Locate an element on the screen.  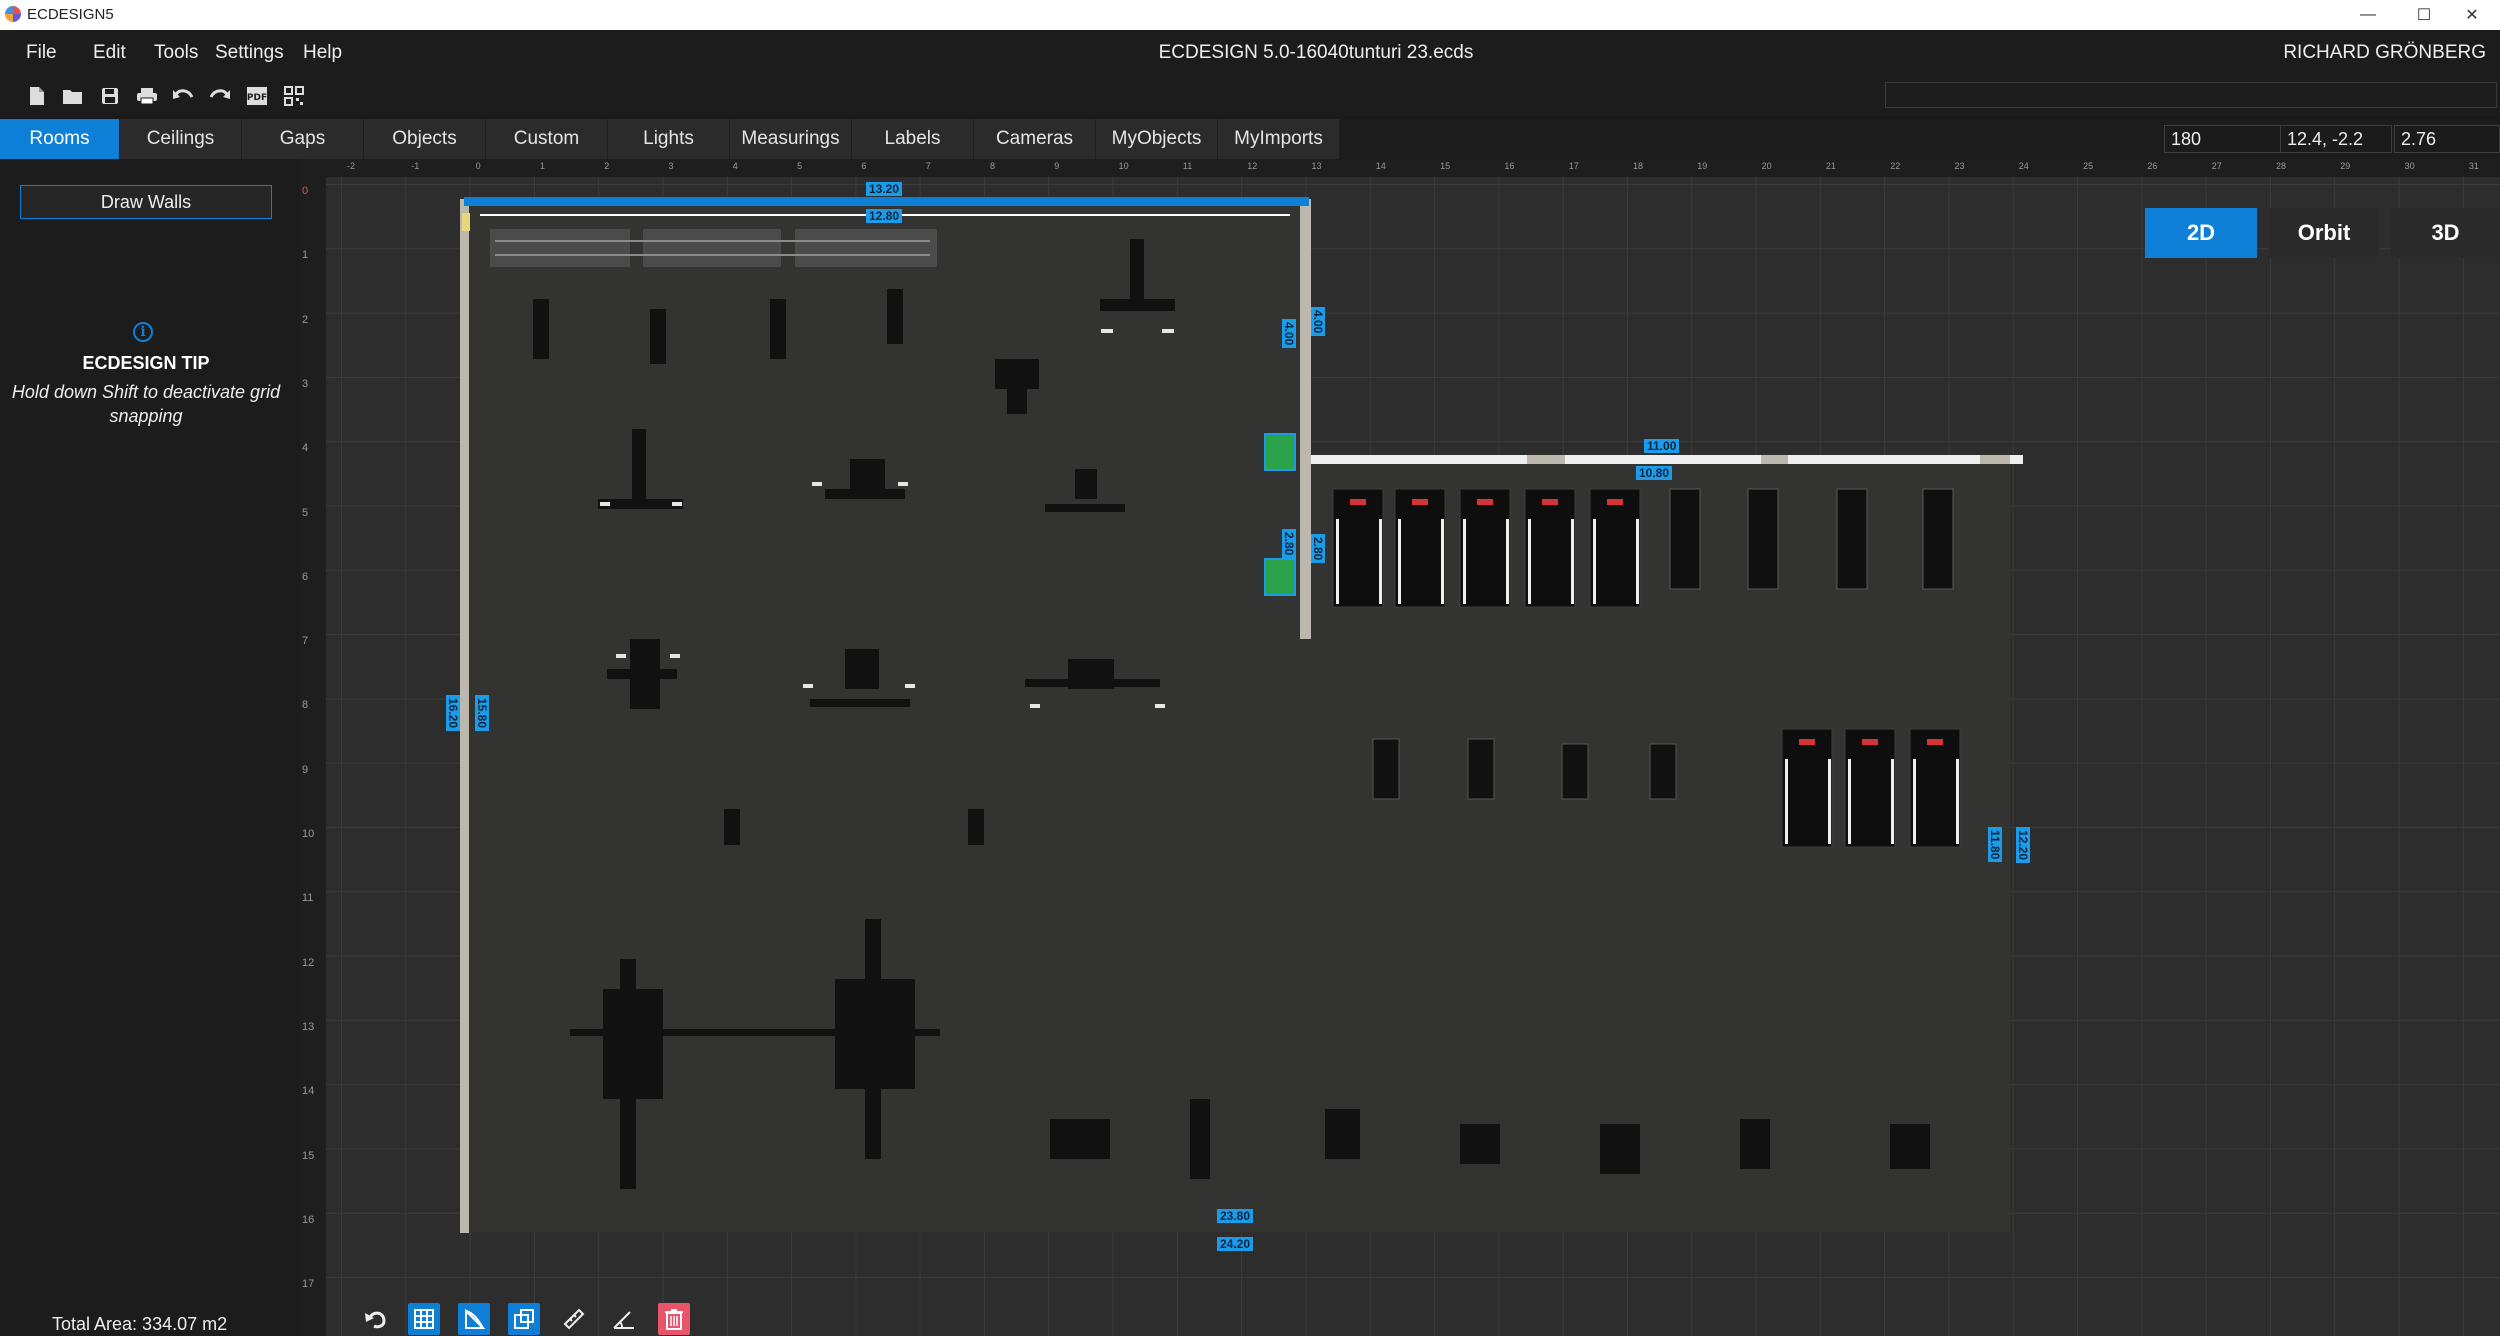
dim-right-upper-a: 4.00 is located at coordinates (1289, 334).